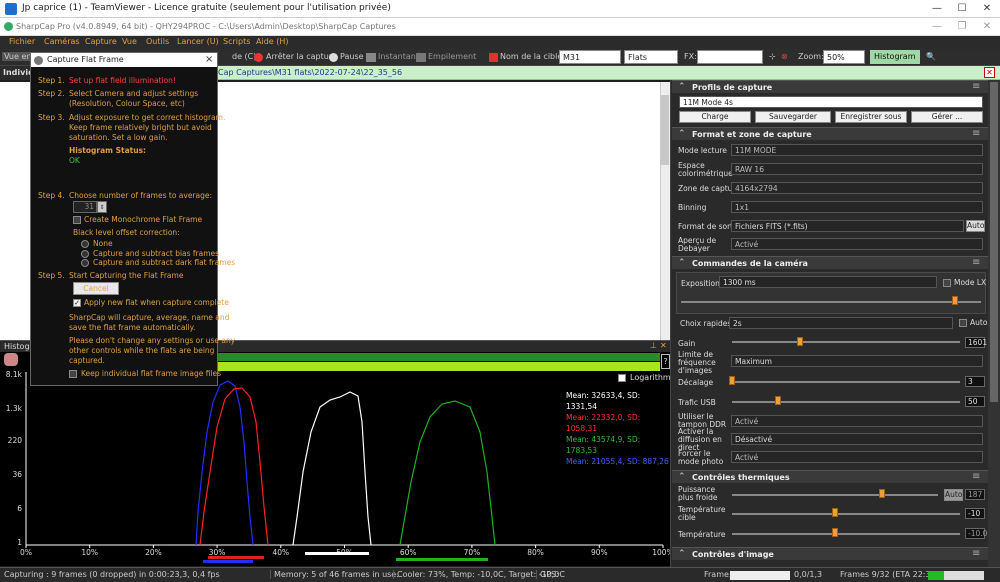 The width and height of the screenshot is (1000, 582). What do you see at coordinates (857, 207) in the screenshot?
I see `binning-select: 1x1` at bounding box center [857, 207].